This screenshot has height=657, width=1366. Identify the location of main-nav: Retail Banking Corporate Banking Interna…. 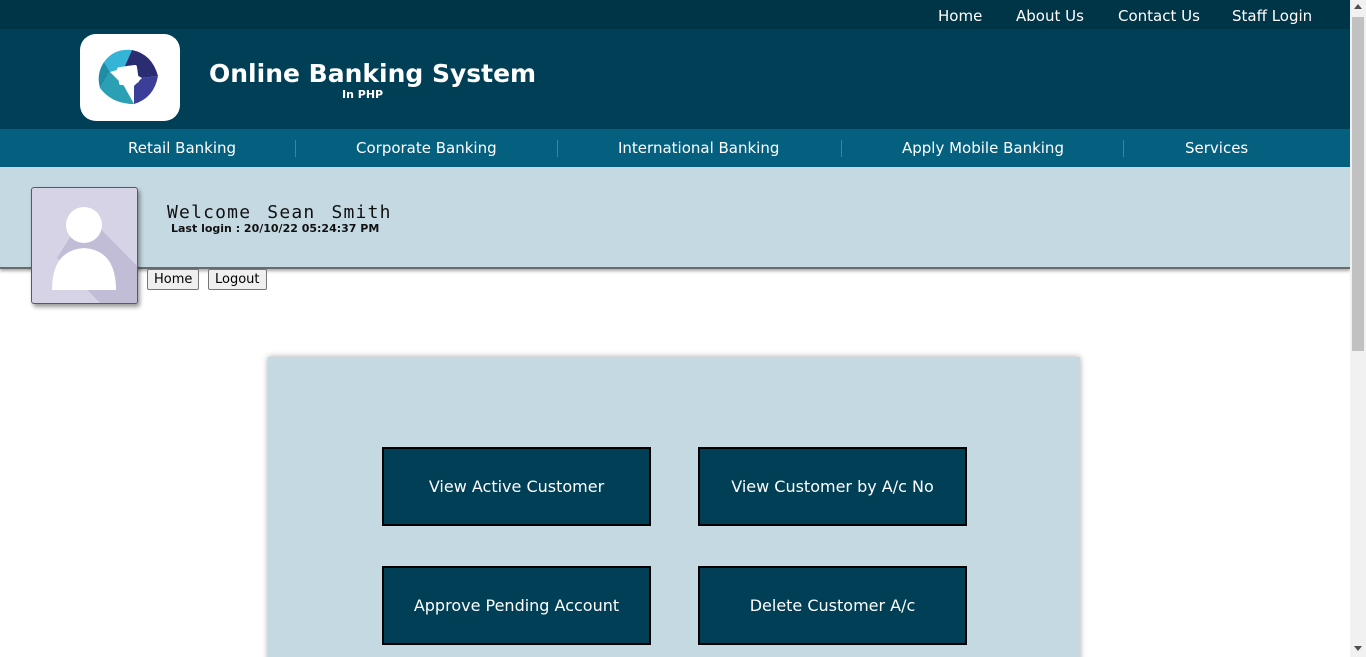
(675, 148).